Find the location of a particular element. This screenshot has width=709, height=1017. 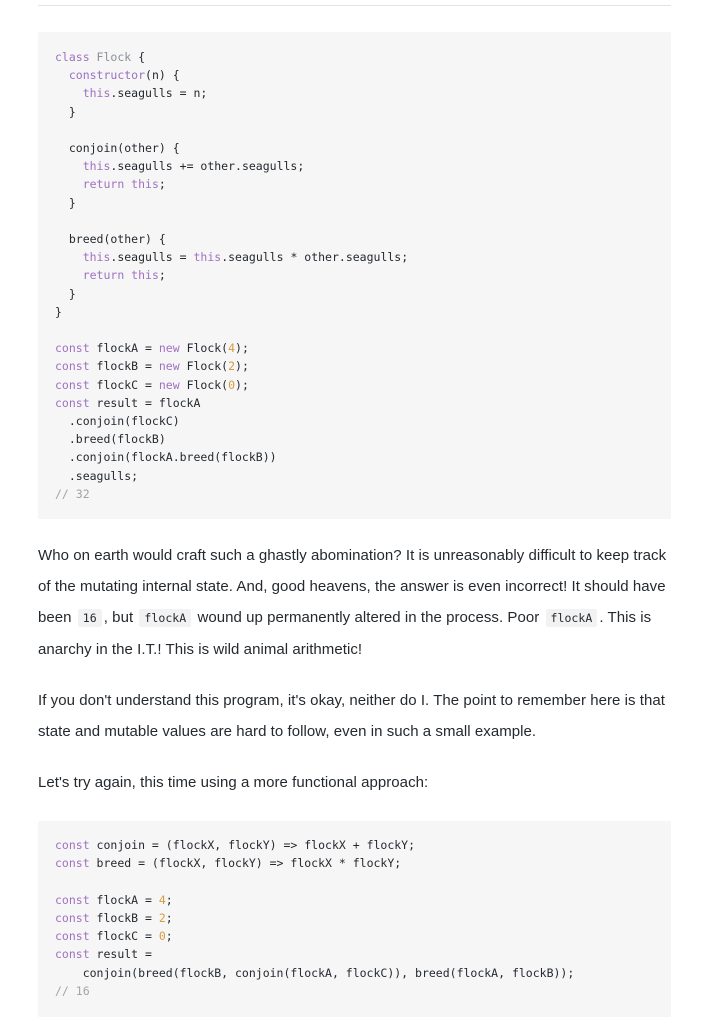

code-token: .conjoin(flockC) is located at coordinates (117, 421).